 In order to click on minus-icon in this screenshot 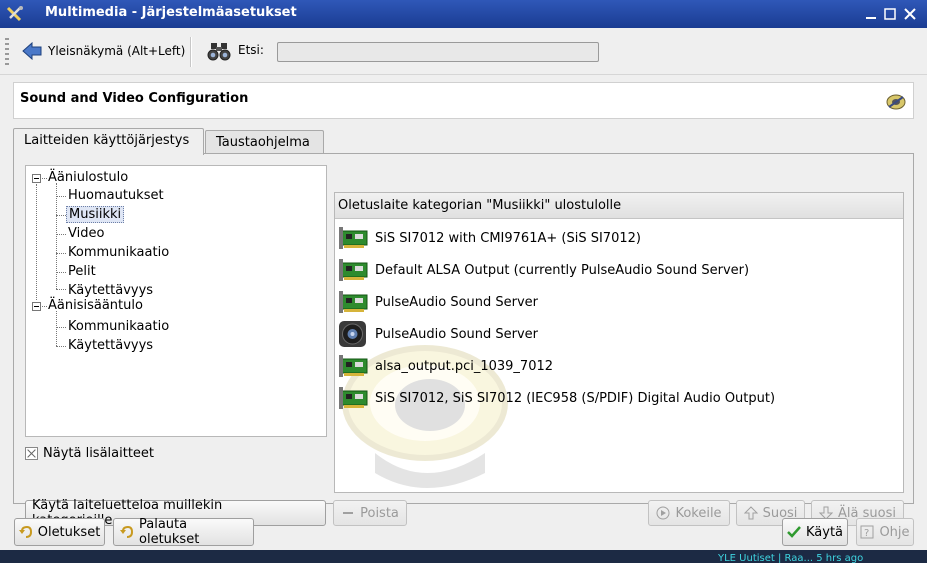, I will do `click(348, 513)`.